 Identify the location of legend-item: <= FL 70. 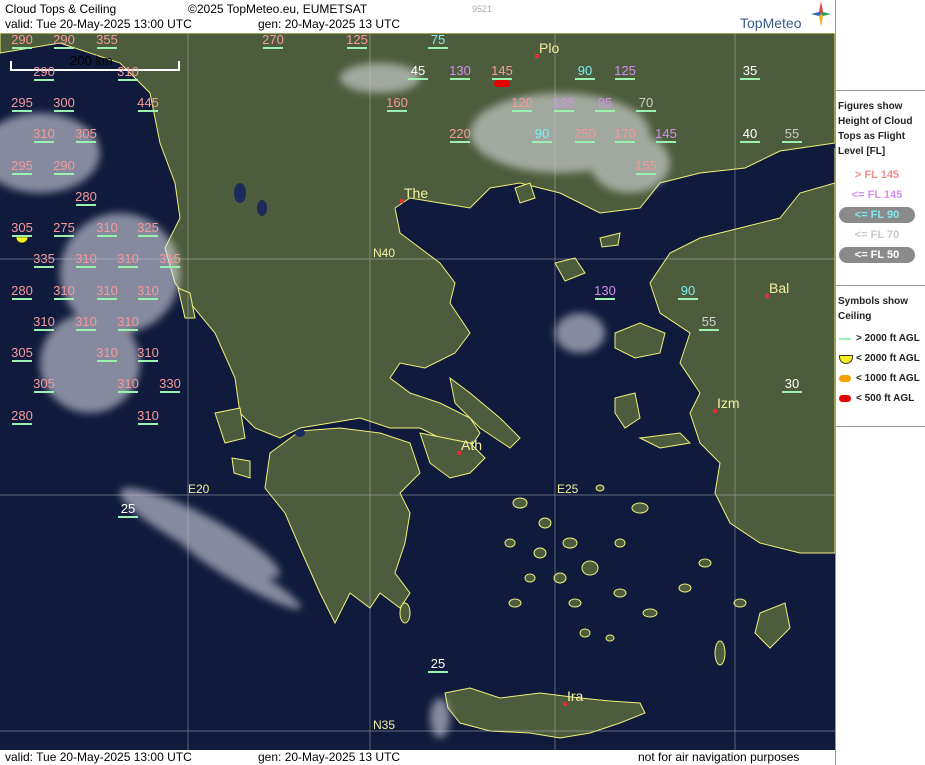
(877, 235).